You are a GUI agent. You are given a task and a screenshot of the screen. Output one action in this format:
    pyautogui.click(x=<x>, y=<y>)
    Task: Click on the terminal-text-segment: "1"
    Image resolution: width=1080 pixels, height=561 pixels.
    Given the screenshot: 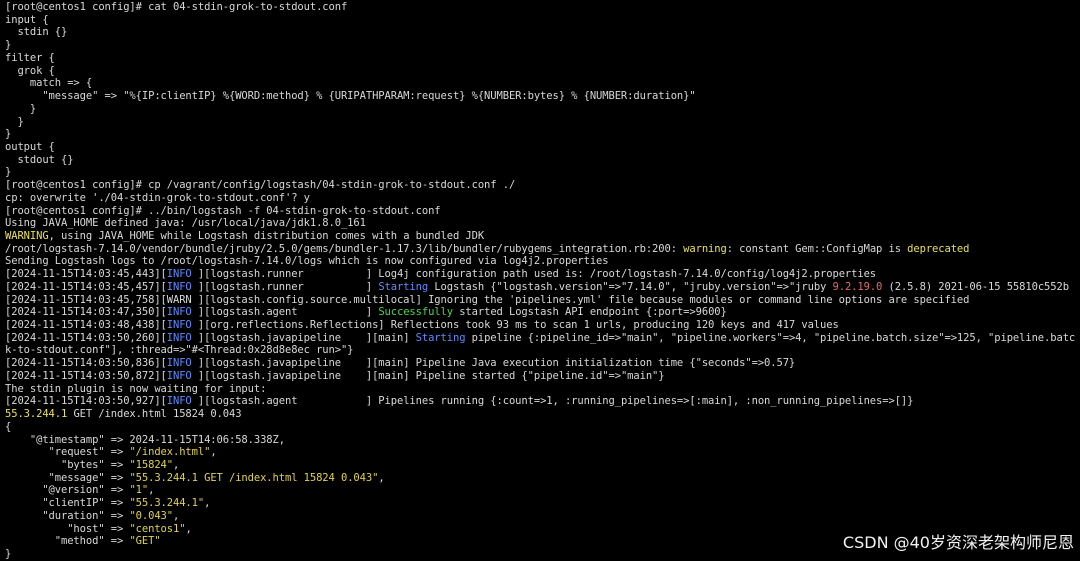 What is the action you would take?
    pyautogui.click(x=139, y=490)
    